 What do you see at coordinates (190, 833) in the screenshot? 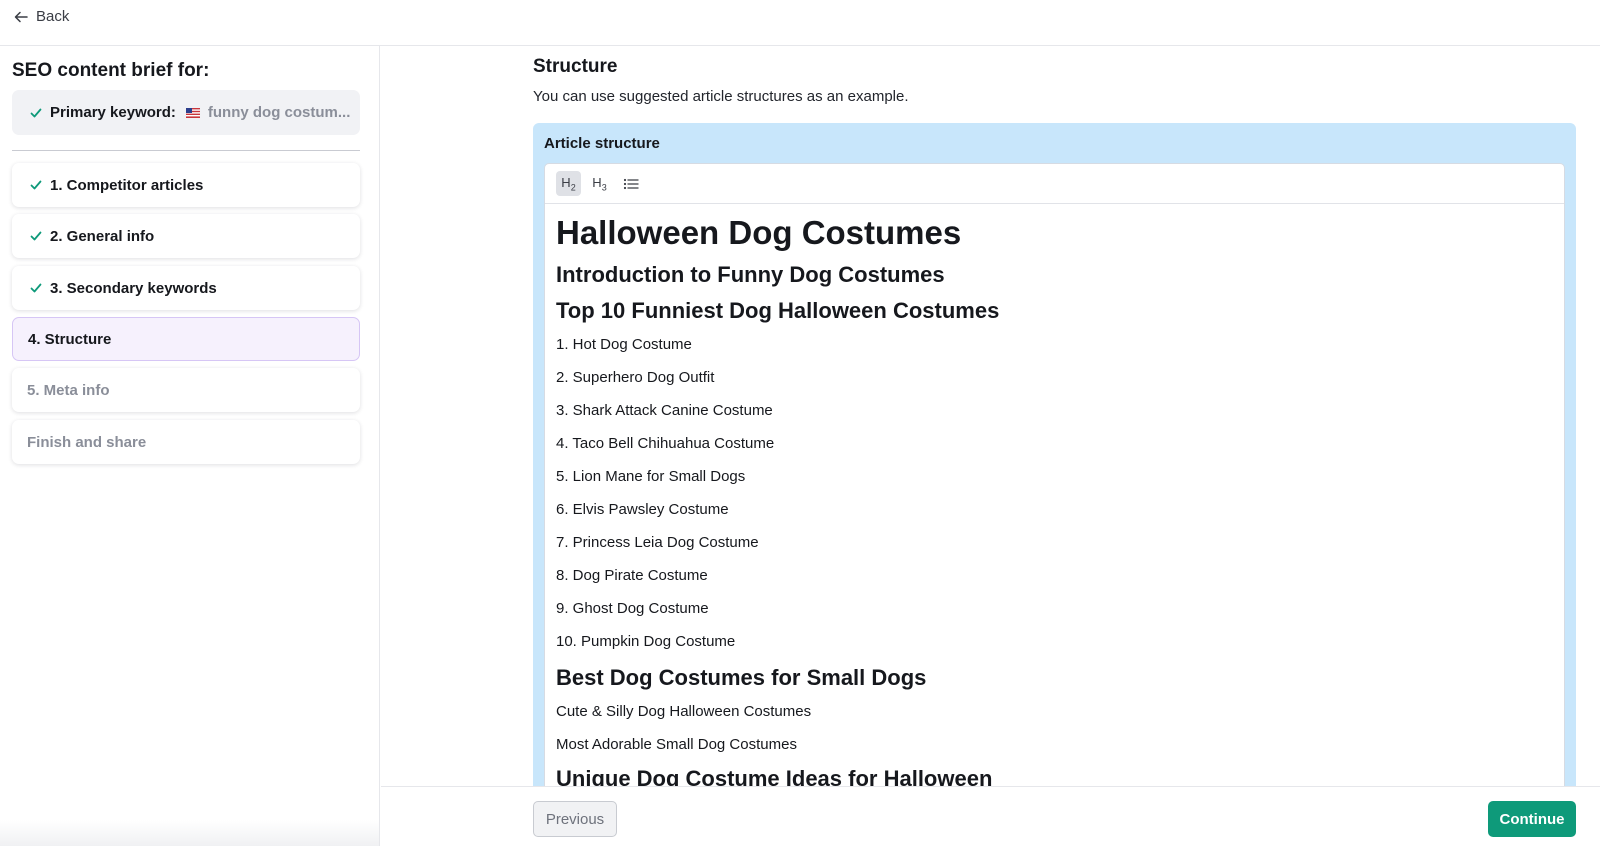
I see `sidebar-bottom-shade` at bounding box center [190, 833].